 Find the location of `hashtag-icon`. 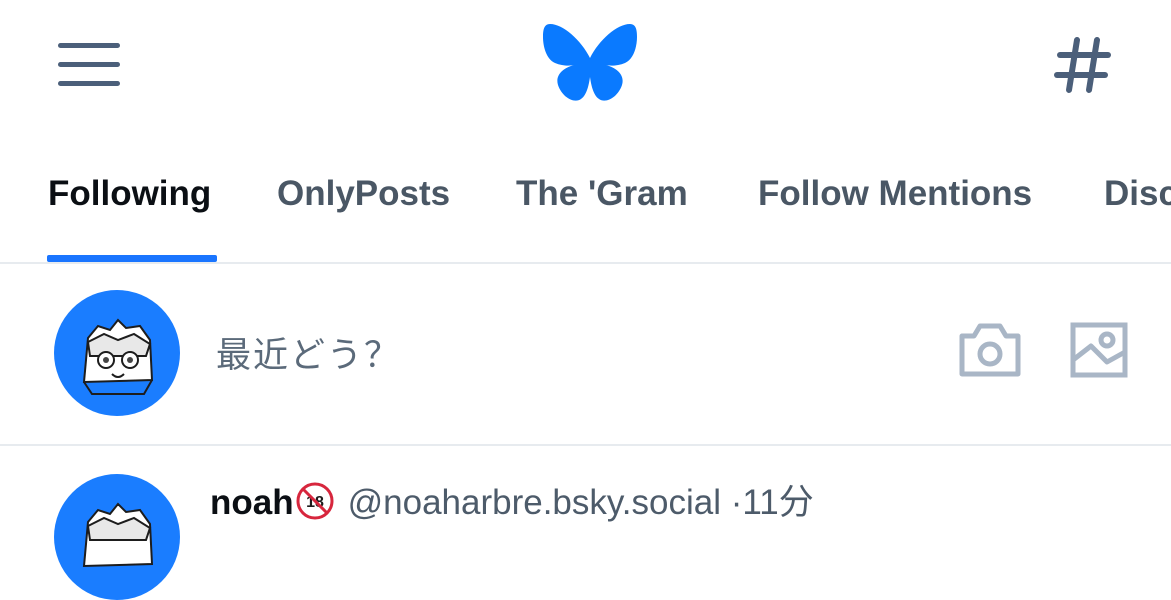

hashtag-icon is located at coordinates (1082, 65).